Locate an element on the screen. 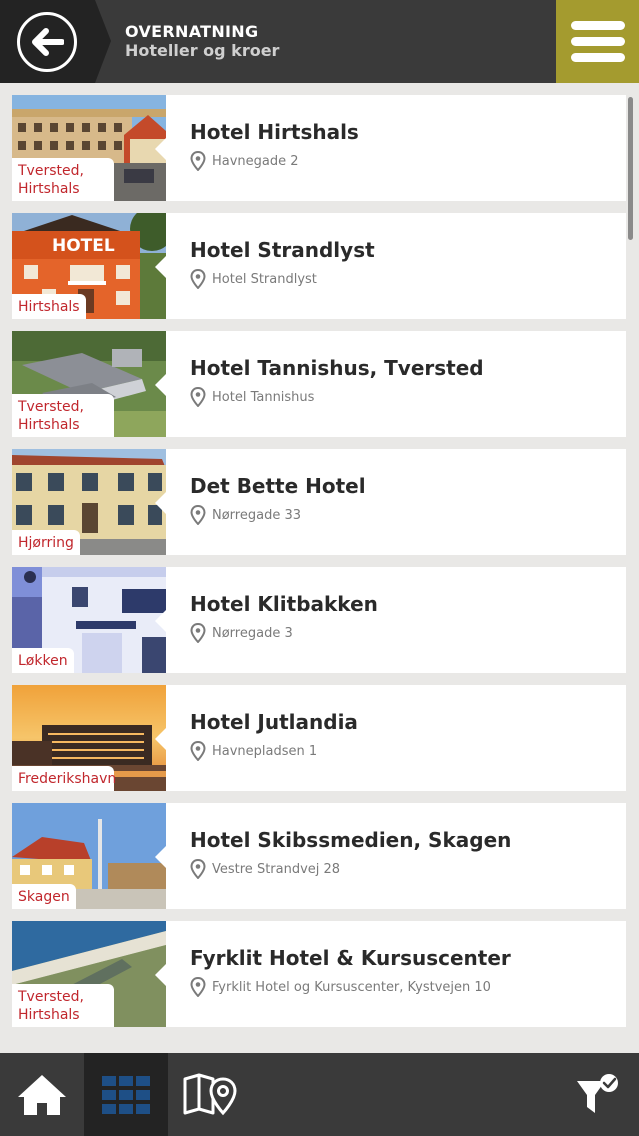  hotel-name: Hotel Jutlandia is located at coordinates (274, 722).